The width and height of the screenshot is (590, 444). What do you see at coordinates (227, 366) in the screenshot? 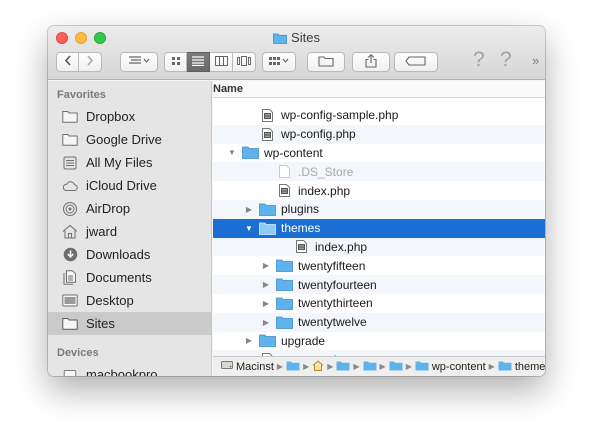
I see `hard-drive-icon` at bounding box center [227, 366].